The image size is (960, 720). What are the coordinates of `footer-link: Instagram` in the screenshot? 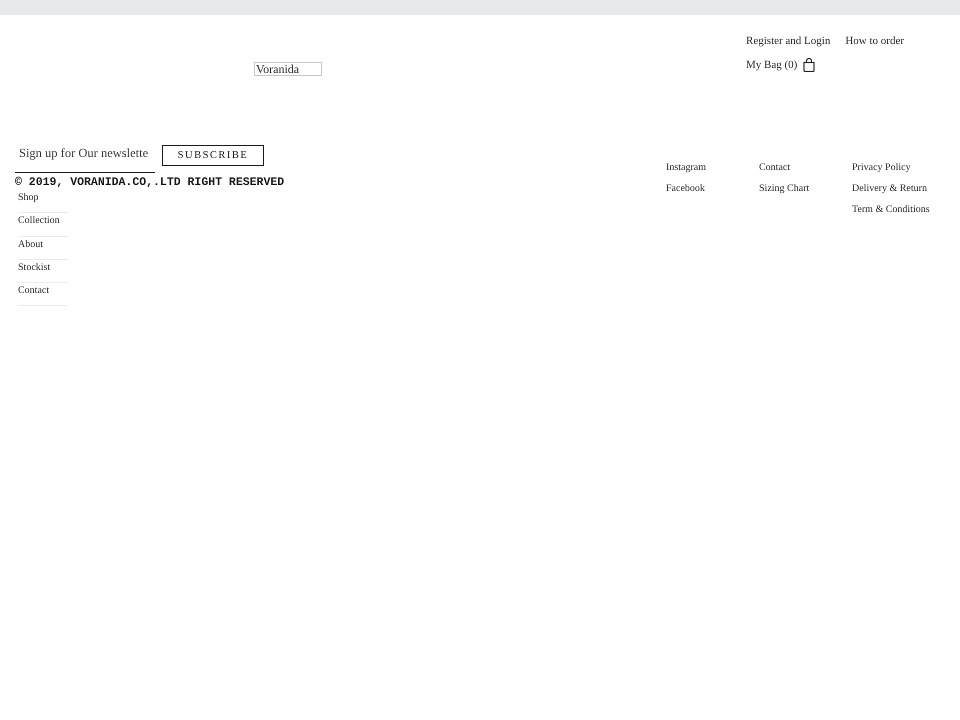 It's located at (686, 167).